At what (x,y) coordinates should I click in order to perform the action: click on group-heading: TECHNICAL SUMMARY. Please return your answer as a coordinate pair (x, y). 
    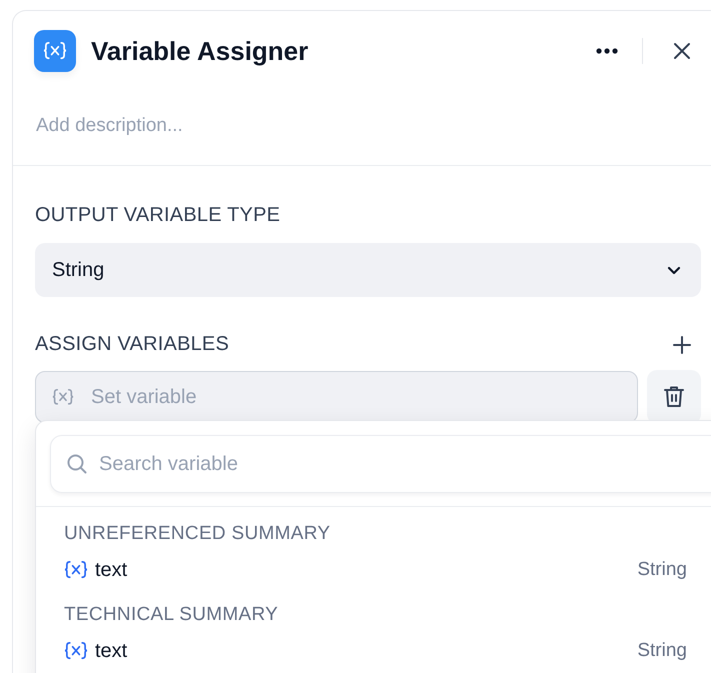
    Looking at the image, I should click on (171, 614).